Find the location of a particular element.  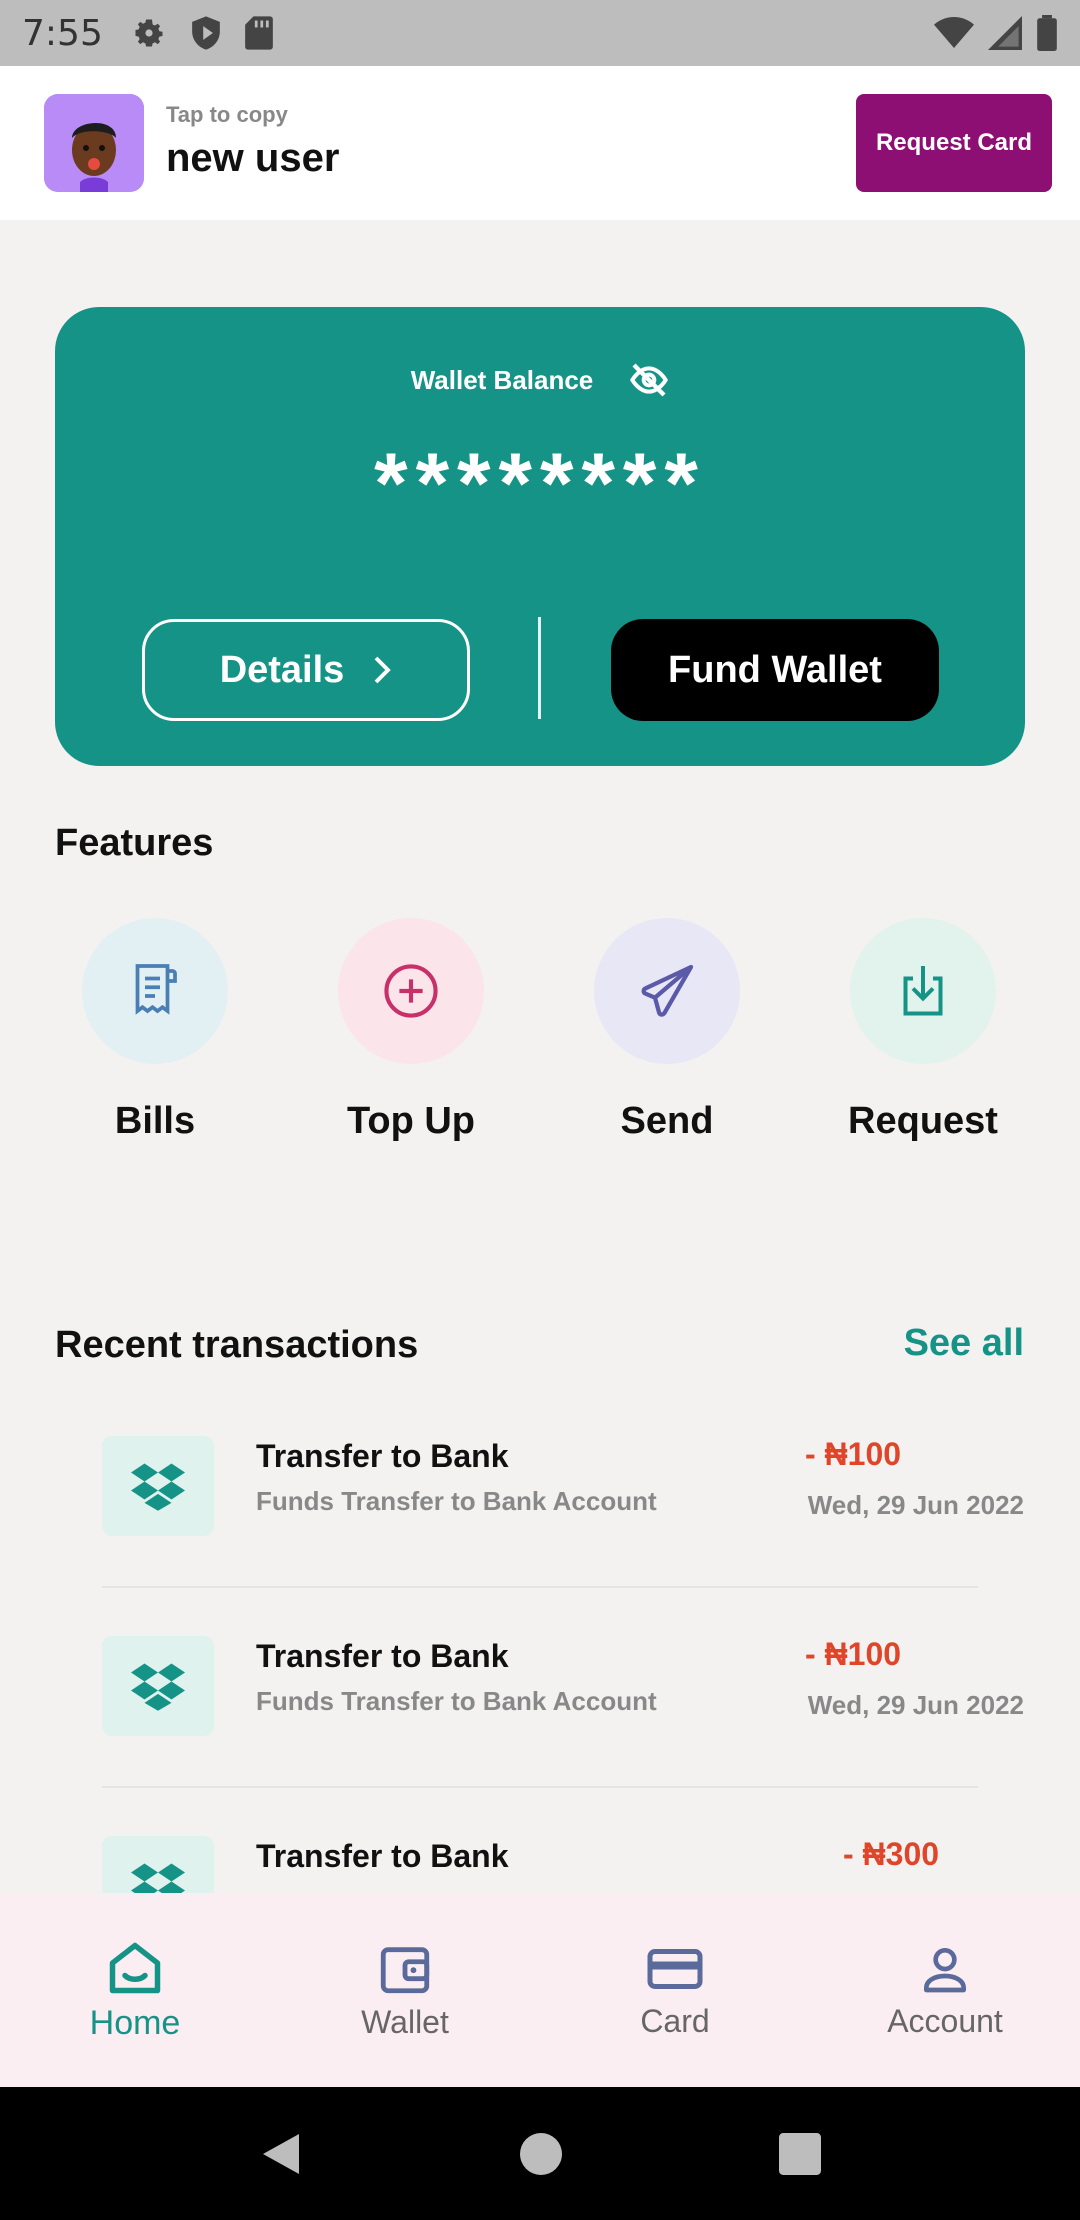

plus-circle-icon is located at coordinates (411, 991).